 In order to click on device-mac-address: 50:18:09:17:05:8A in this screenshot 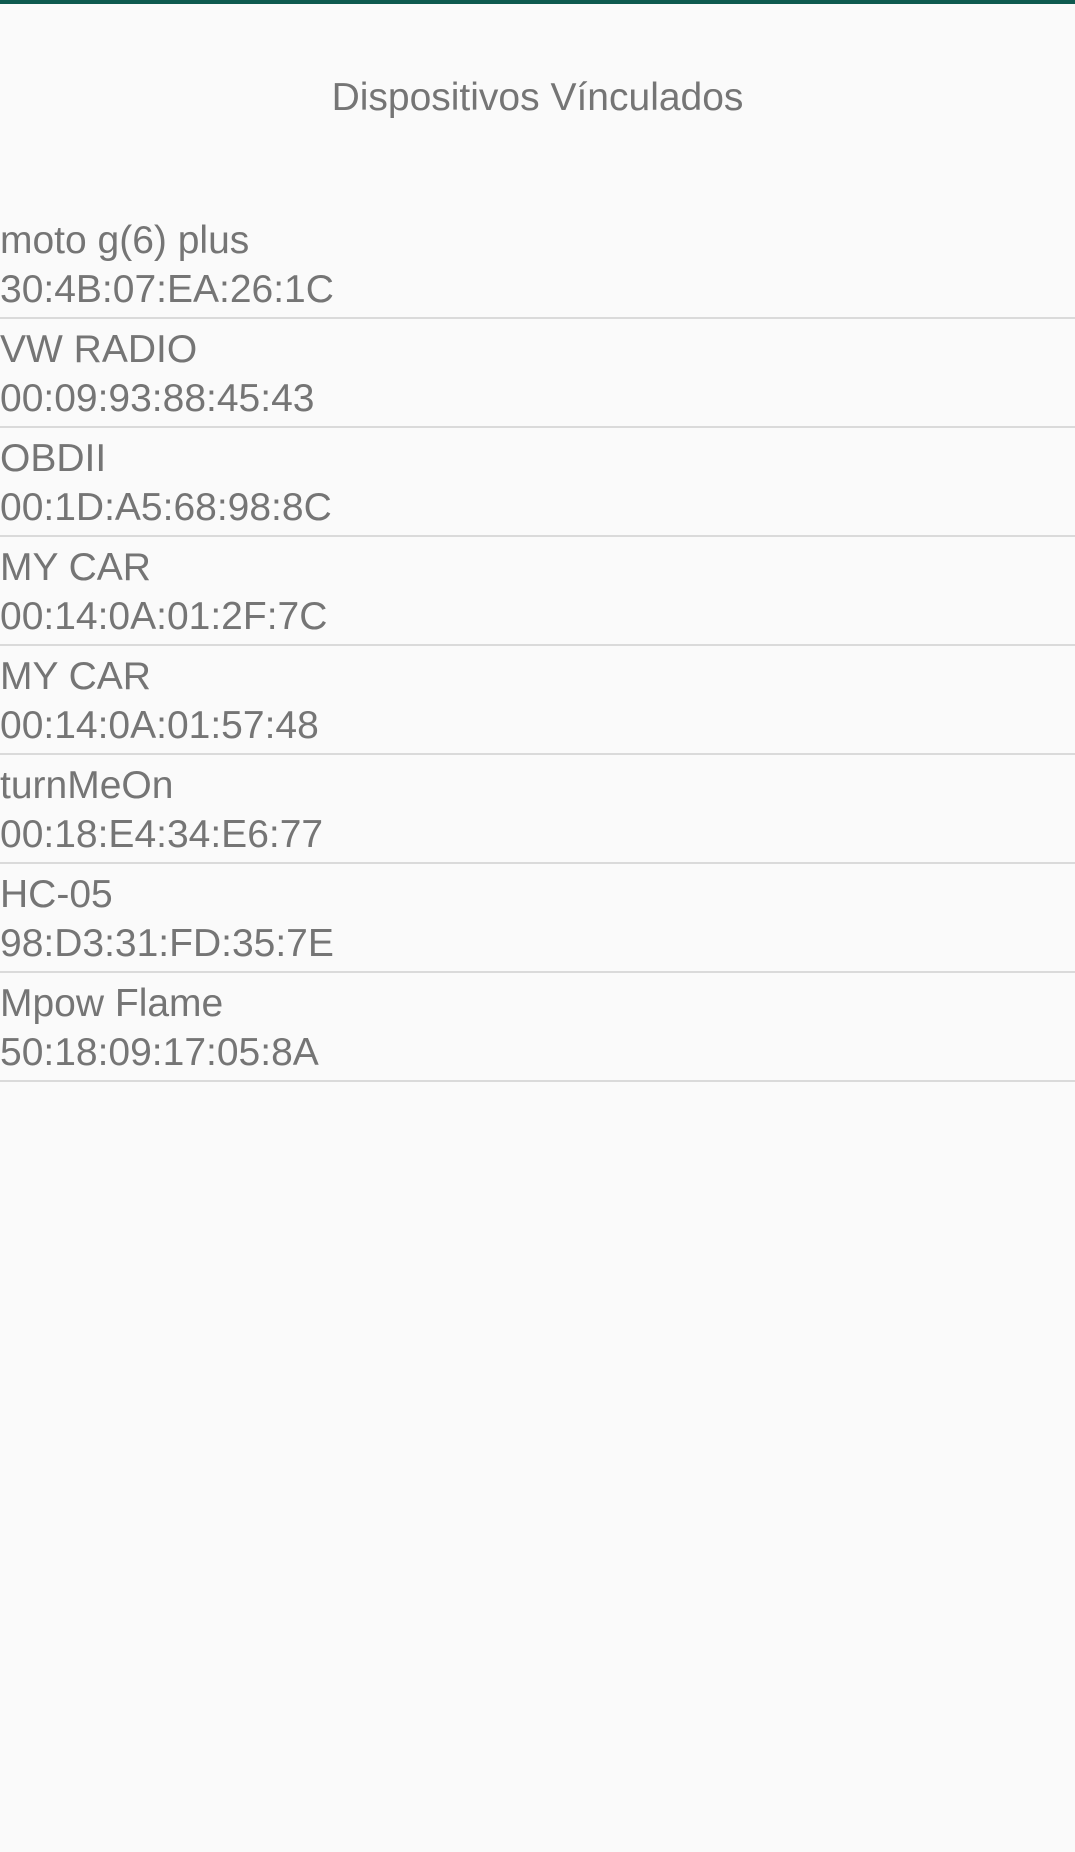, I will do `click(159, 1052)`.